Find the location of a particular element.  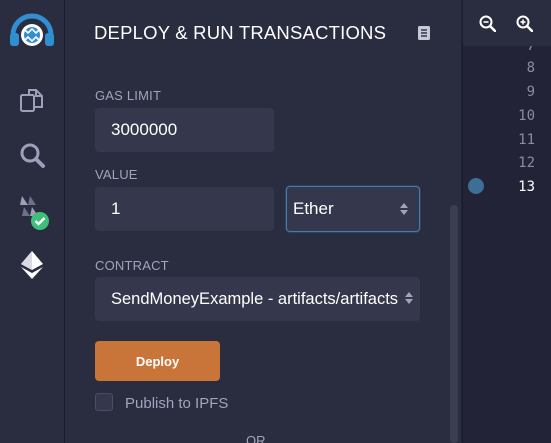

contract-selected: SendMoneyExample - artifacts/artifacts is located at coordinates (255, 298).